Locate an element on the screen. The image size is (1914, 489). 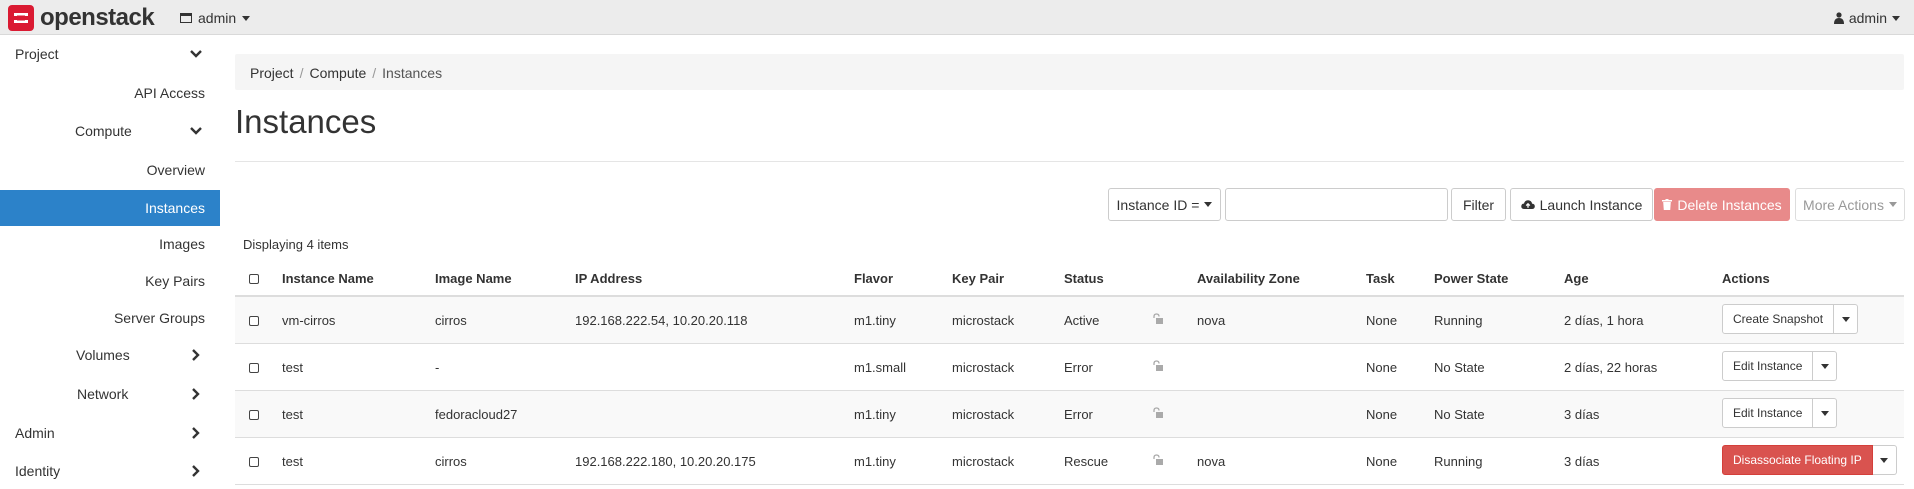
filter-field-label: Instance ID = is located at coordinates (1158, 204).